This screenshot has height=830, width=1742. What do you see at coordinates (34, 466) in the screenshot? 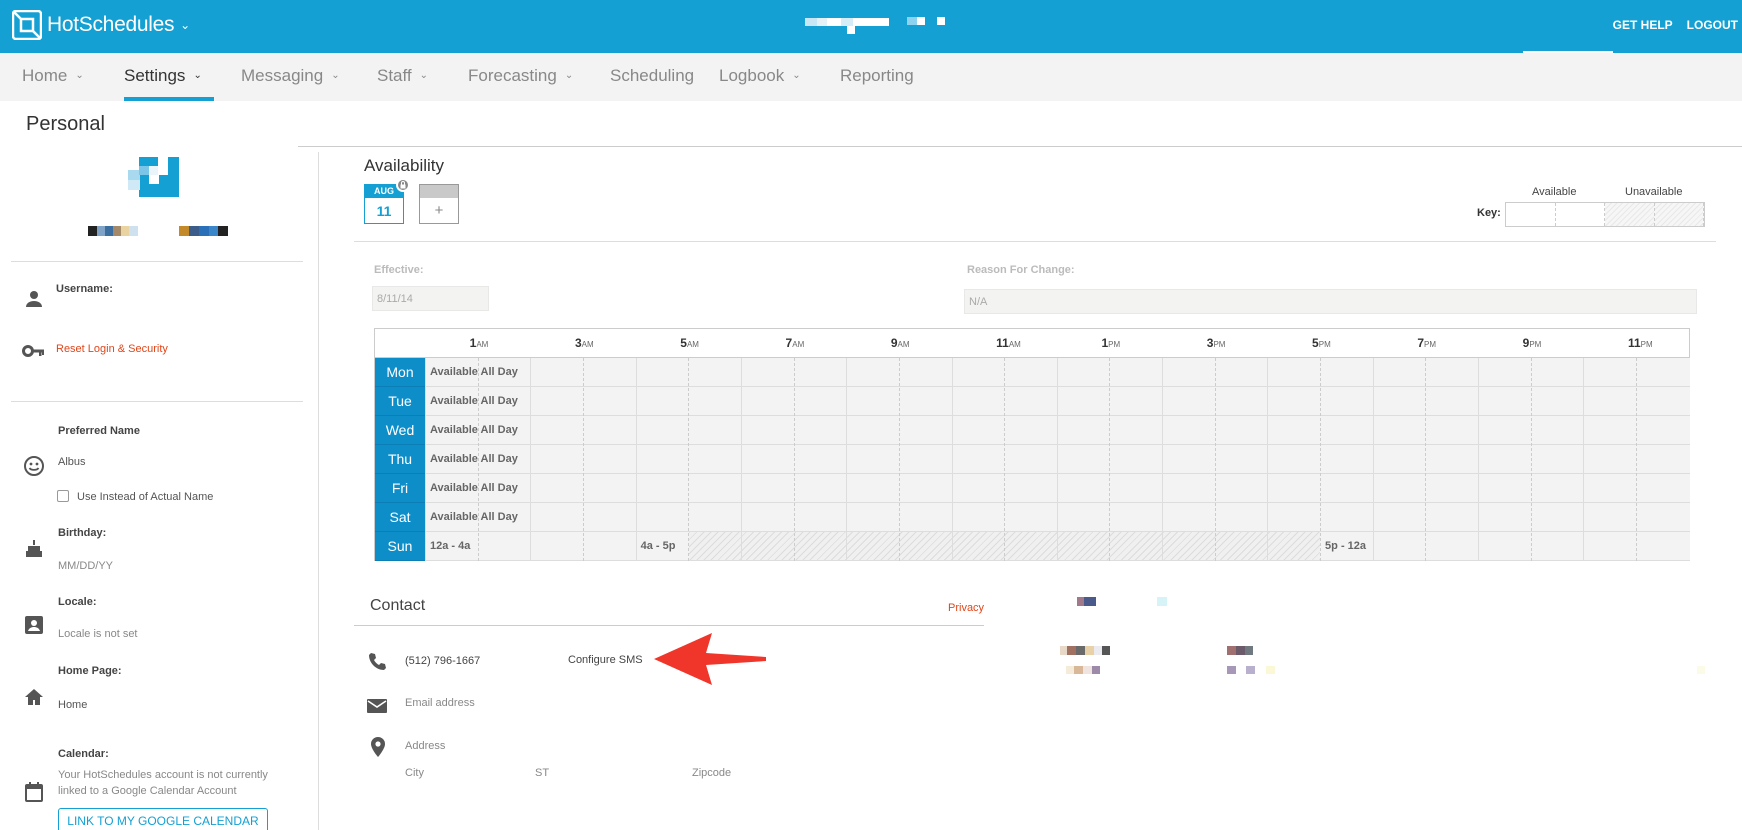
I see `smiley-icon` at bounding box center [34, 466].